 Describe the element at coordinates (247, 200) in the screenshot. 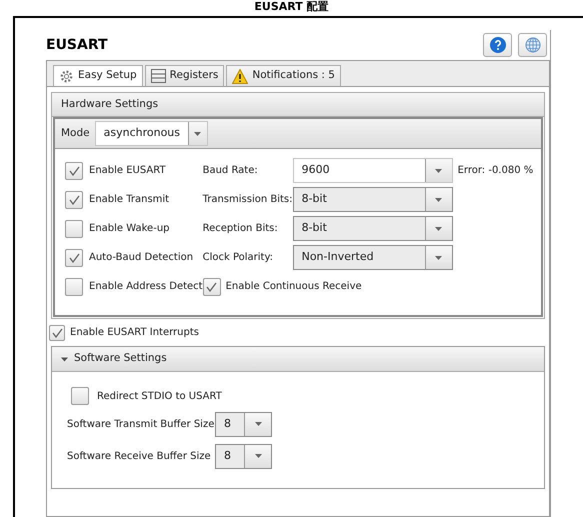

I see `field-label: Transmission Bits:` at that location.